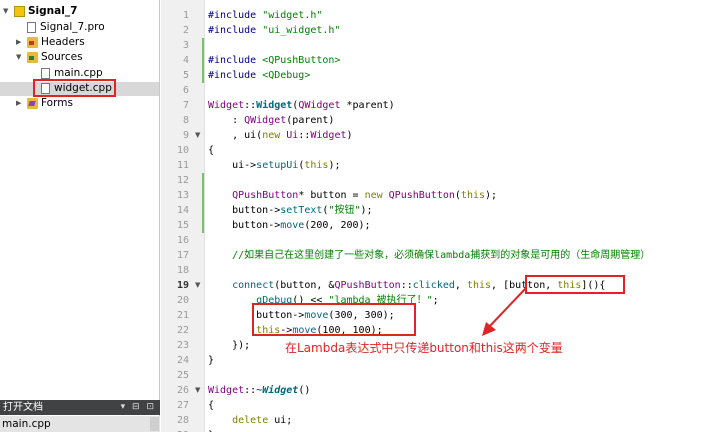 This screenshot has width=706, height=432. What do you see at coordinates (26, 424) in the screenshot?
I see `open-document-label: main.cpp` at bounding box center [26, 424].